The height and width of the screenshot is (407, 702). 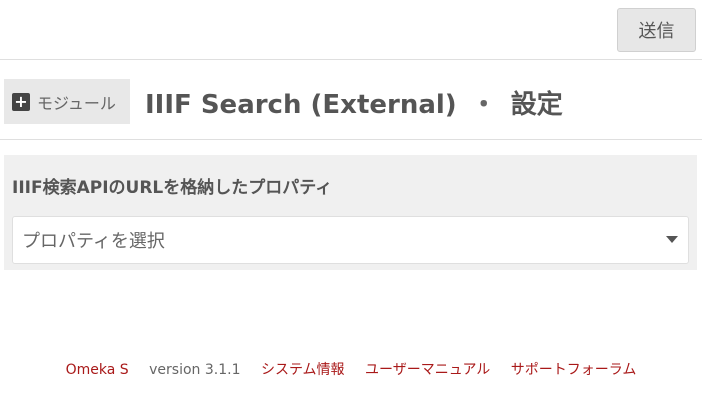 What do you see at coordinates (21, 101) in the screenshot?
I see `plus-square-icon: +` at bounding box center [21, 101].